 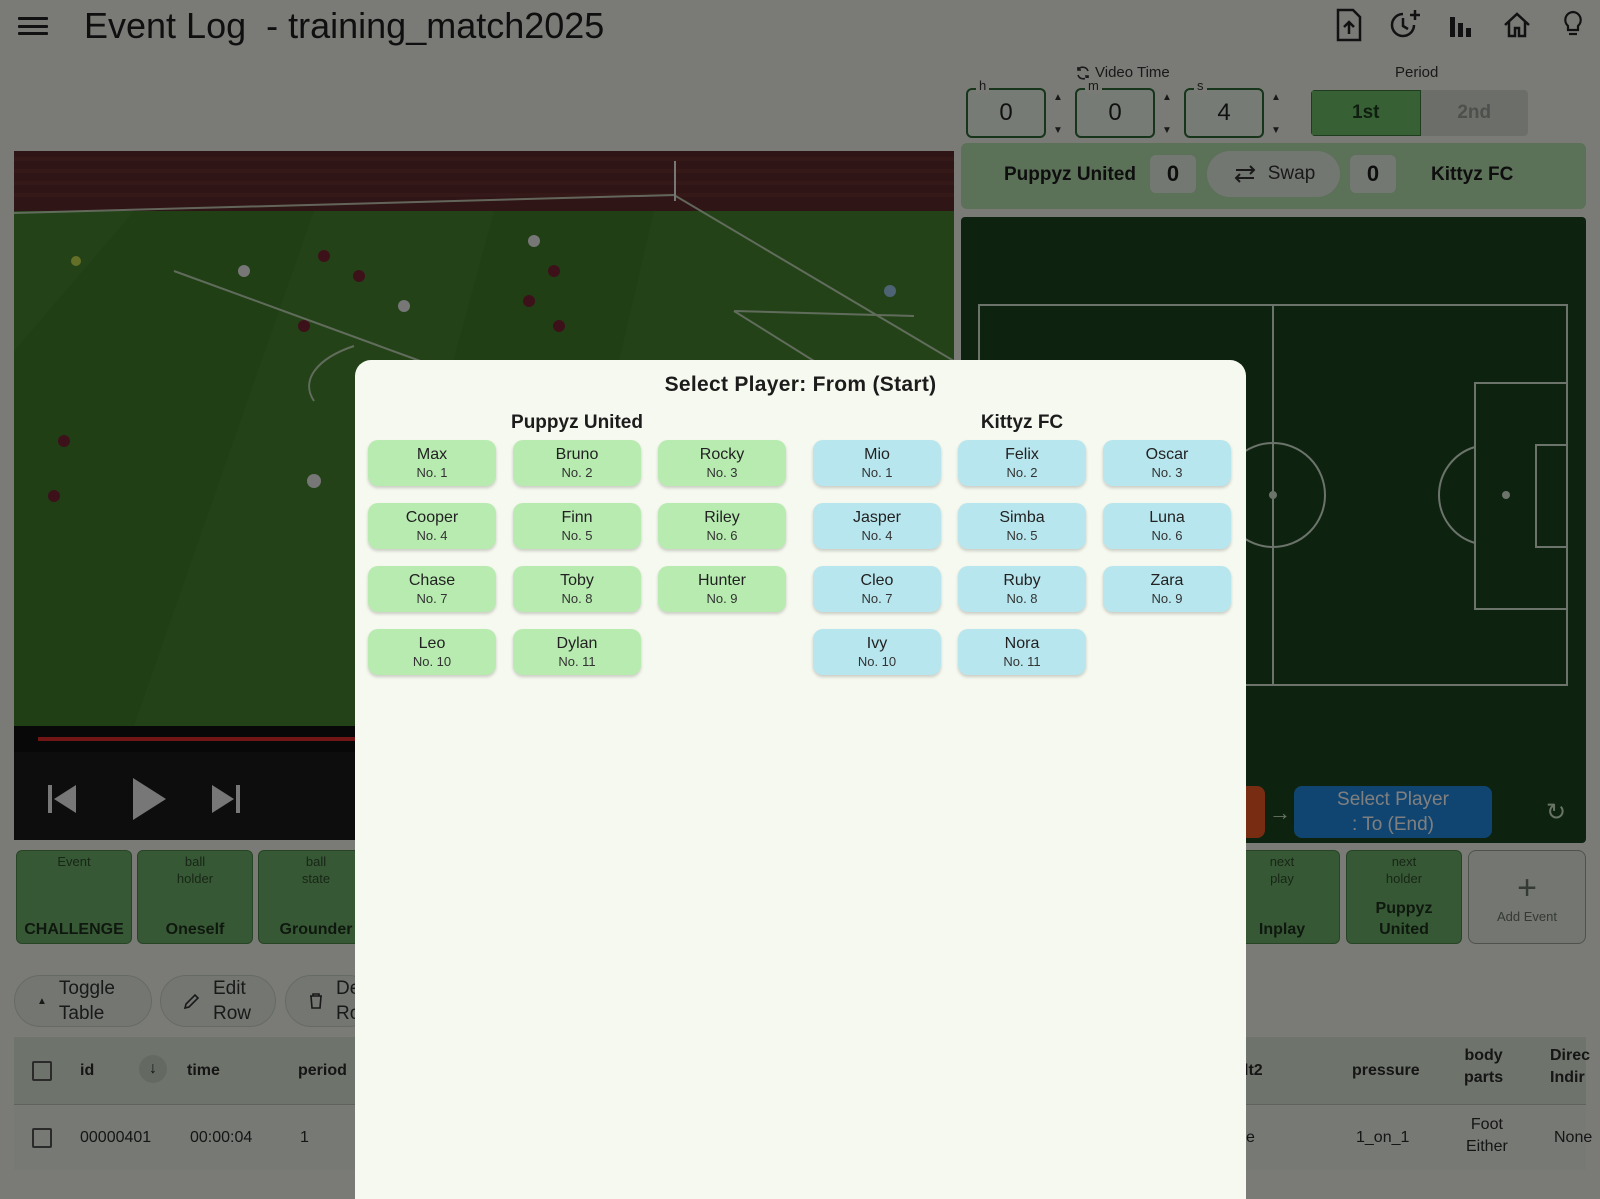 What do you see at coordinates (1167, 517) in the screenshot?
I see `player-name: Luna` at bounding box center [1167, 517].